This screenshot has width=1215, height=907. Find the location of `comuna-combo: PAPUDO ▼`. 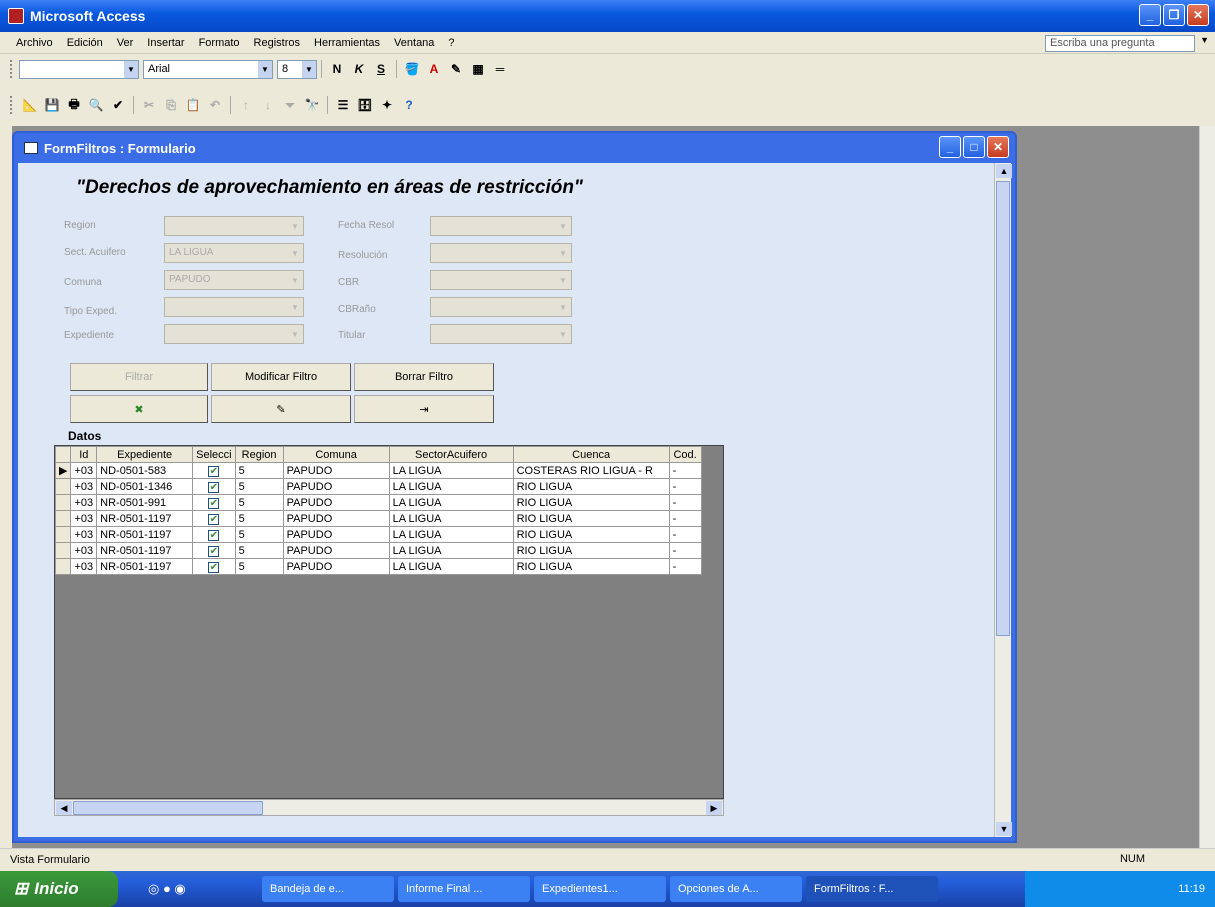

comuna-combo: PAPUDO ▼ is located at coordinates (234, 280).